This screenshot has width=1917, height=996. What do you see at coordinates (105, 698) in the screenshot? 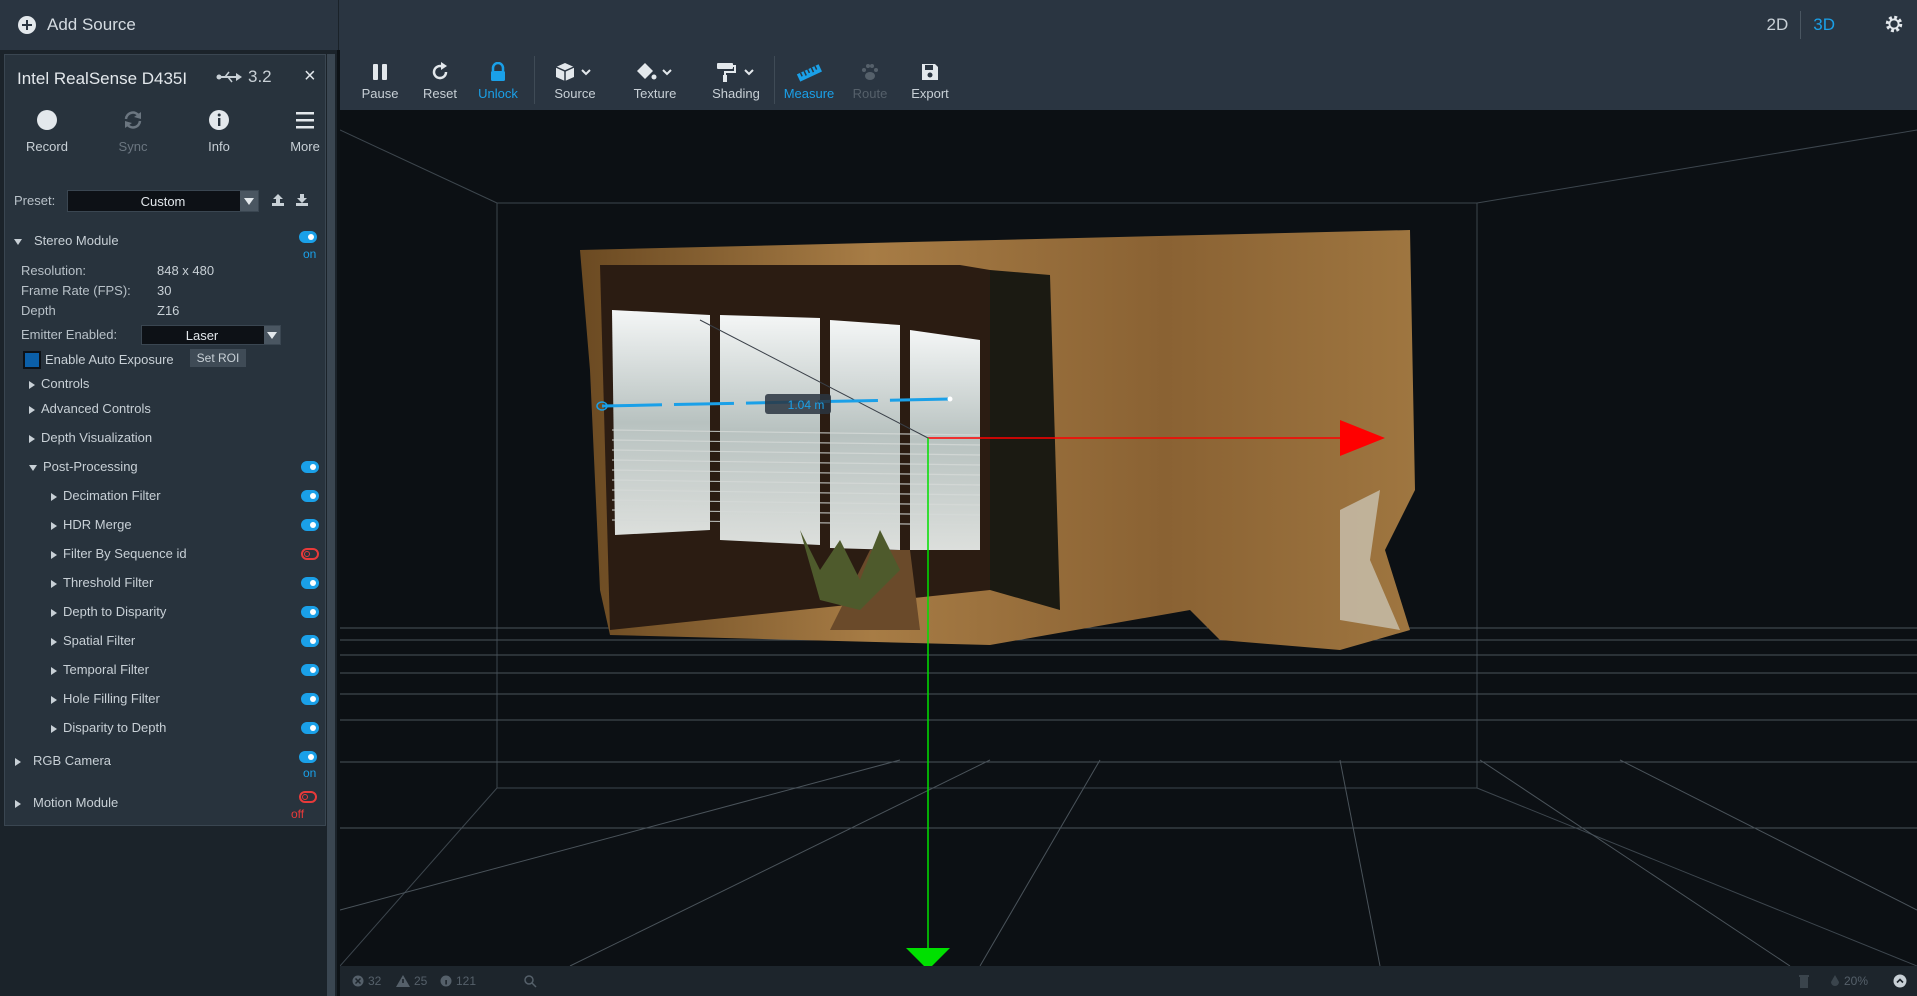
I see `filter-item: Hole Filling Filter` at bounding box center [105, 698].